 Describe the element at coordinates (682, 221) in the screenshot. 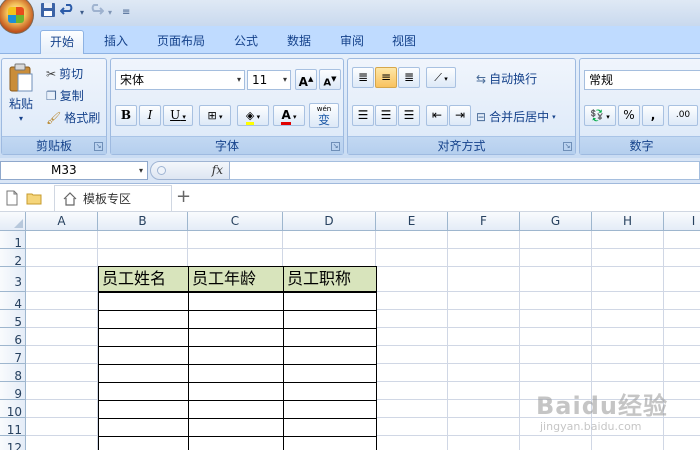

I see `column-header: I` at that location.